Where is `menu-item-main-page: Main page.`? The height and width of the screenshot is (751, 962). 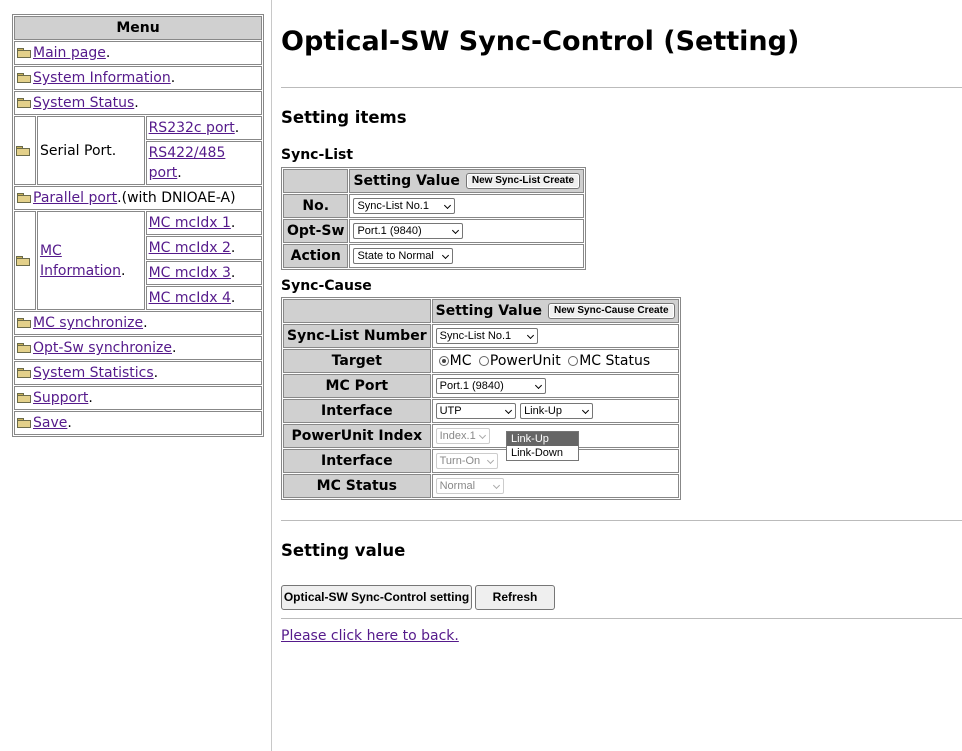
menu-item-main-page: Main page. is located at coordinates (138, 53).